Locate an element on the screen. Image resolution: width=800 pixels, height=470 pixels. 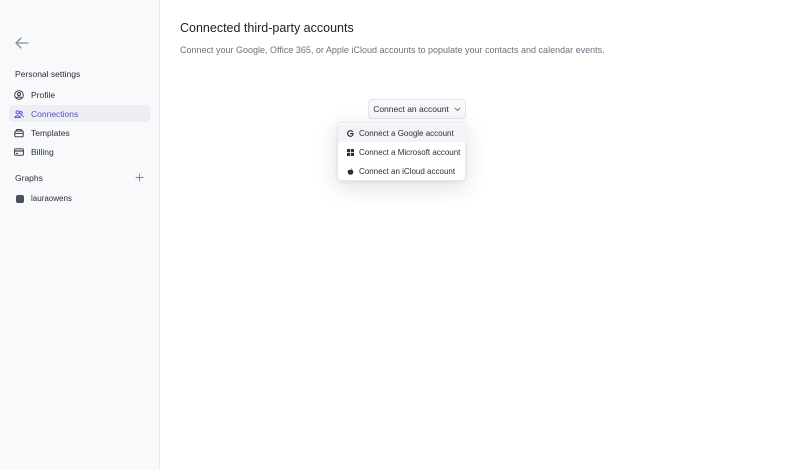
user-circle-icon is located at coordinates (19, 94).